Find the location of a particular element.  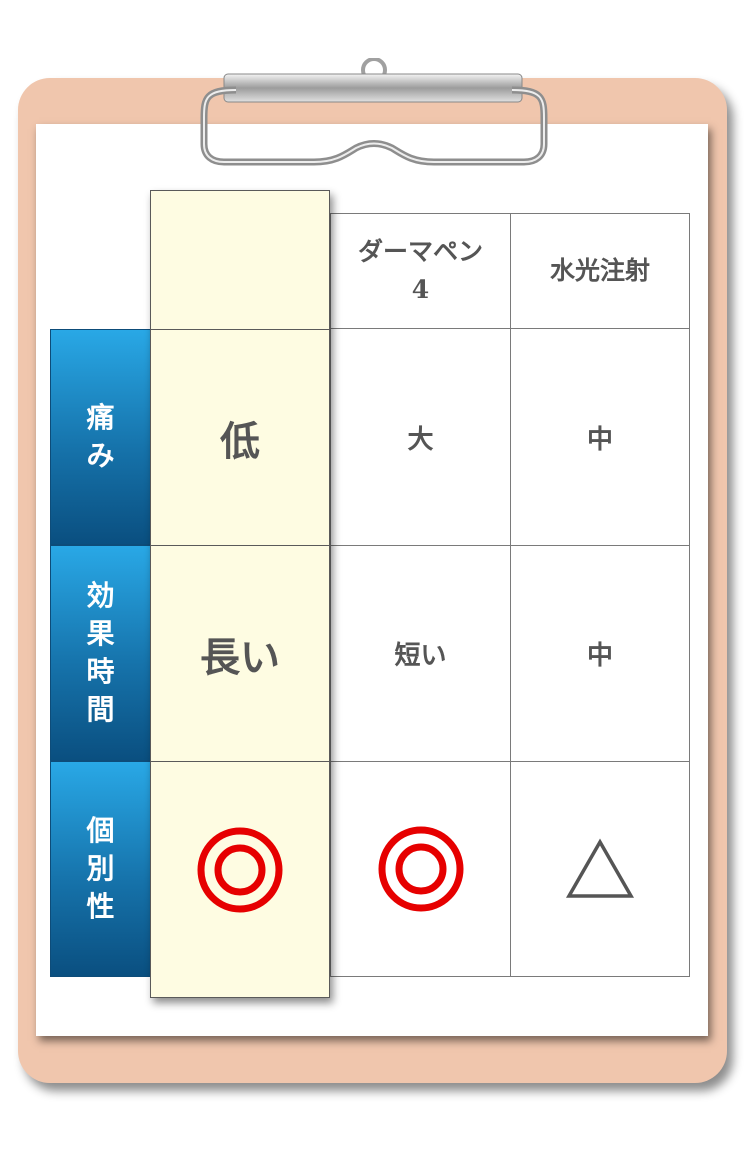

row-header-individuality-label: 個 別 性 is located at coordinates (100, 868).